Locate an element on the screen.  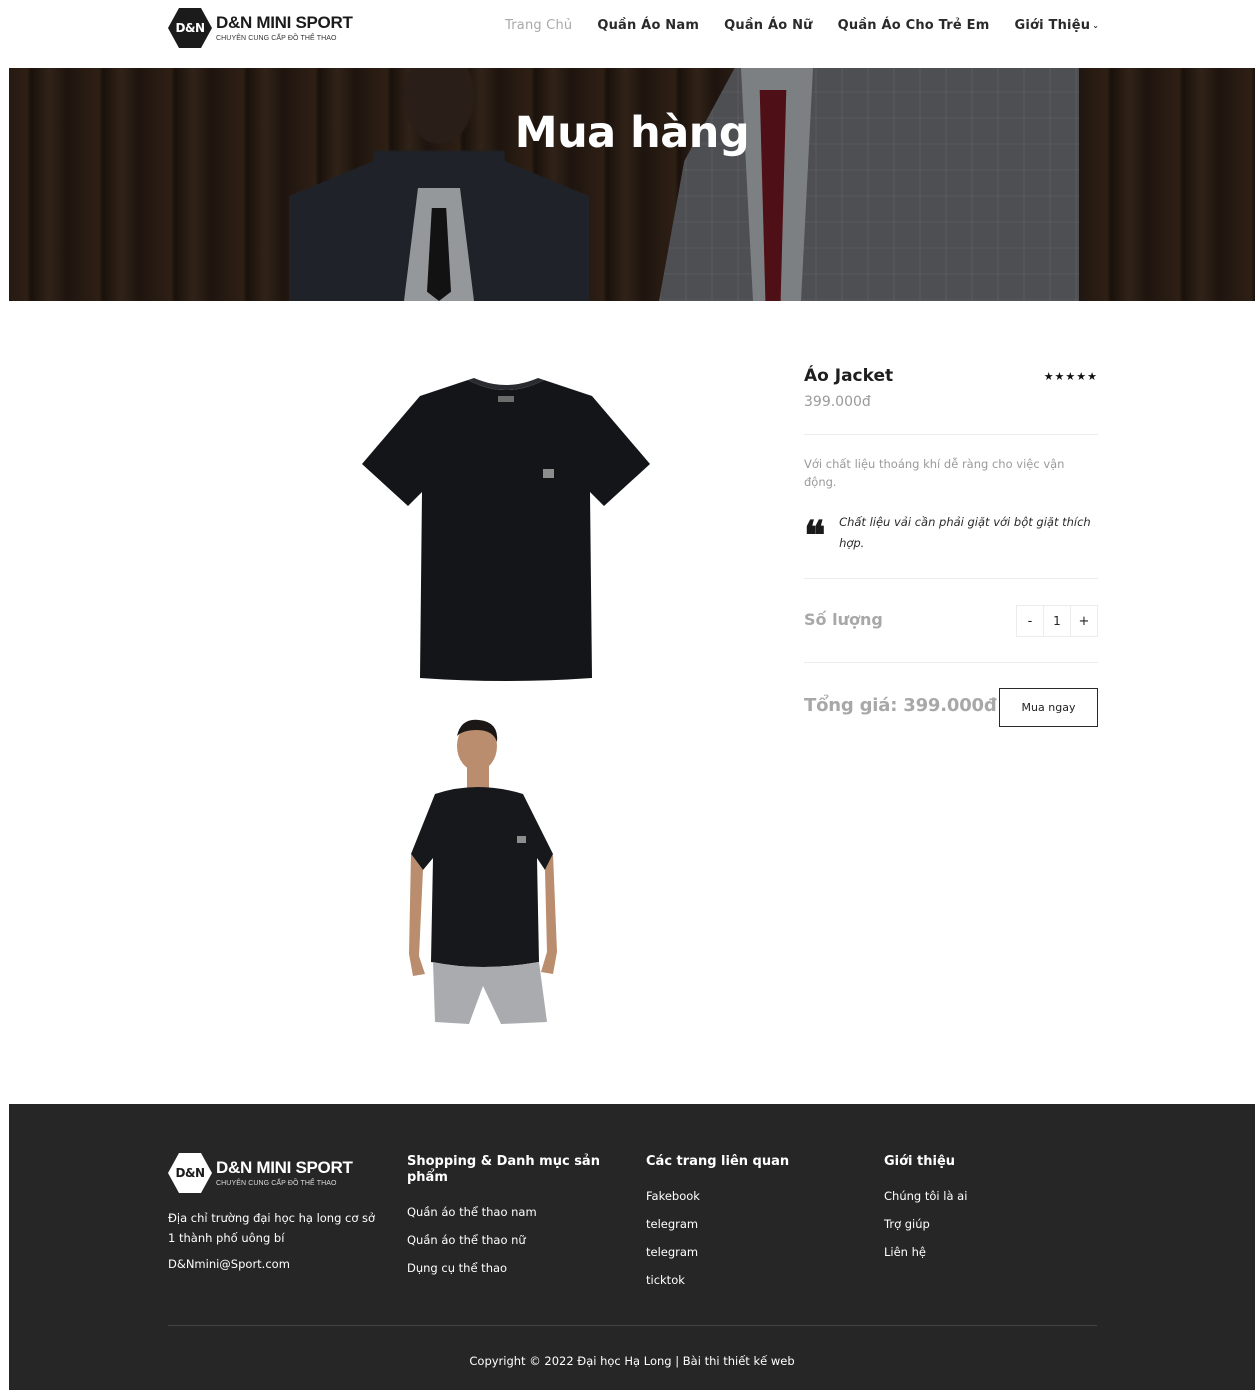
buy-now-button: Mua ngay is located at coordinates (1048, 707).